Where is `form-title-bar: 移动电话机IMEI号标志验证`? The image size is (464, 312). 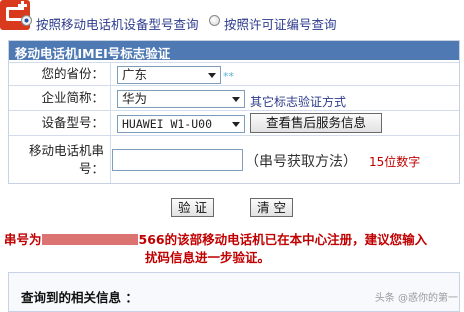
form-title-bar: 移动电话机IMEI号标志验证 is located at coordinates (234, 51).